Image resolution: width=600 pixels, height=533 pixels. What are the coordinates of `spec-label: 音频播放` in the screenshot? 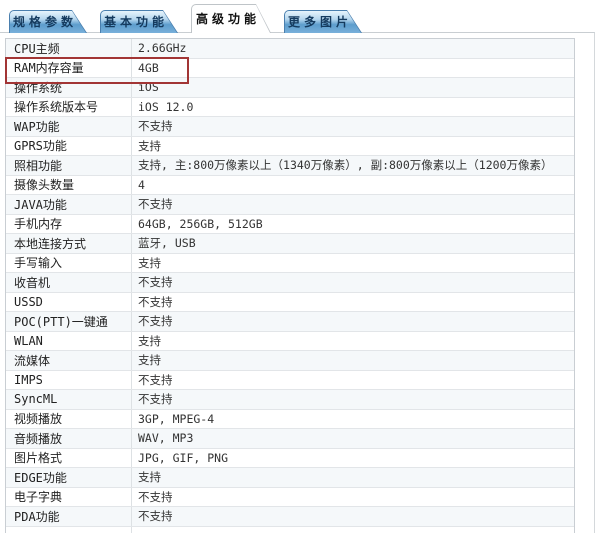 It's located at (69, 438).